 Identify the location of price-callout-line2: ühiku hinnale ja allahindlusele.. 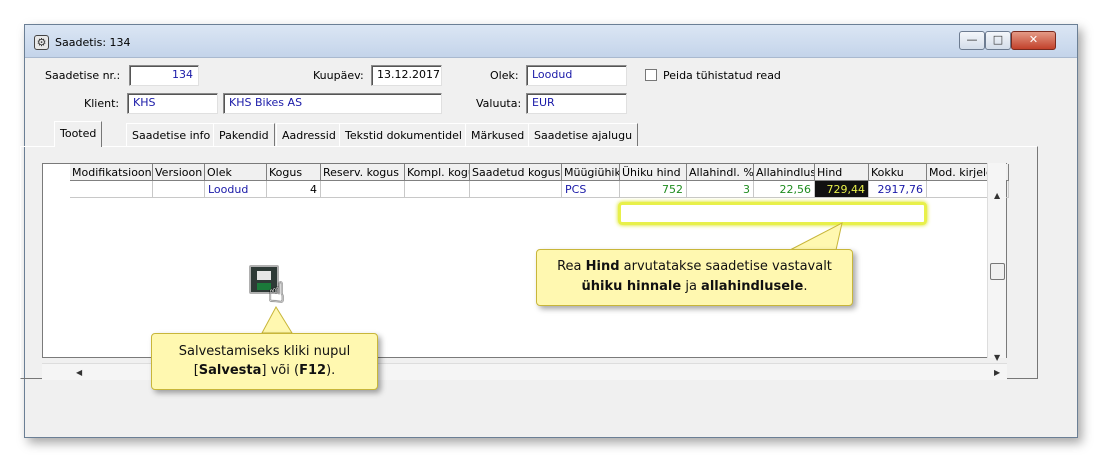
(694, 286).